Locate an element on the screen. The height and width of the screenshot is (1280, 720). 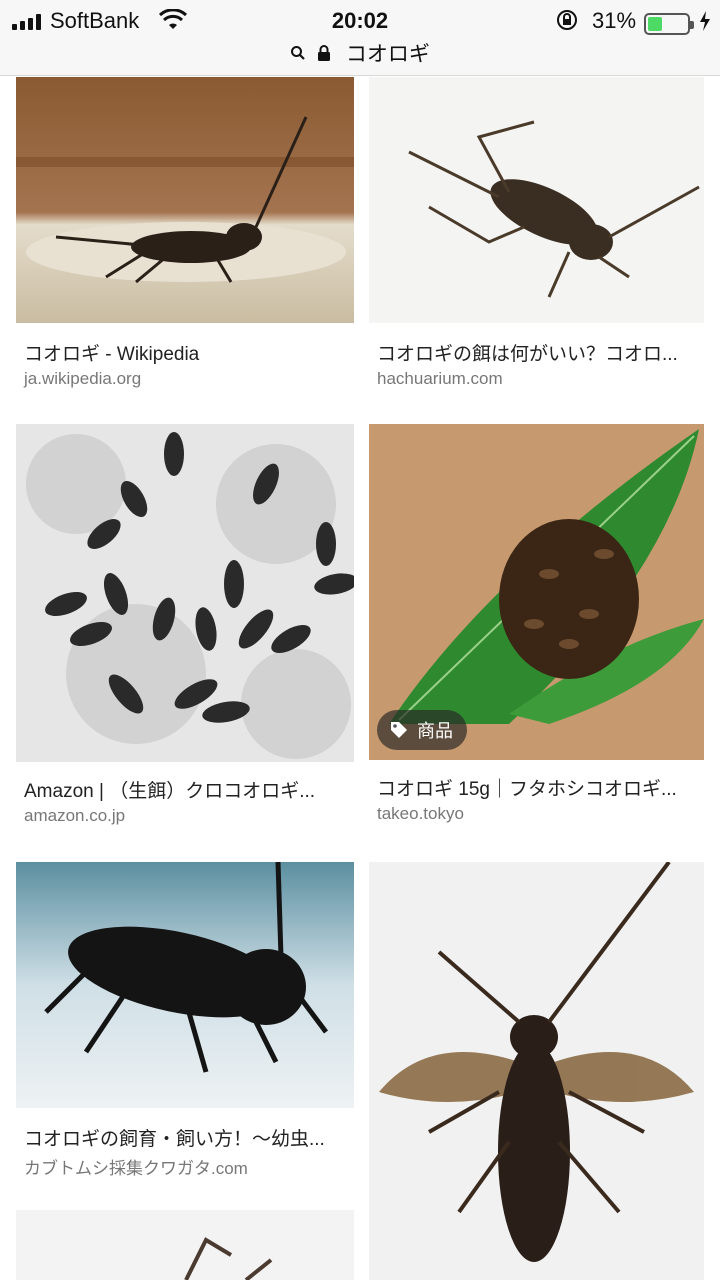
tag-icon is located at coordinates (399, 730).